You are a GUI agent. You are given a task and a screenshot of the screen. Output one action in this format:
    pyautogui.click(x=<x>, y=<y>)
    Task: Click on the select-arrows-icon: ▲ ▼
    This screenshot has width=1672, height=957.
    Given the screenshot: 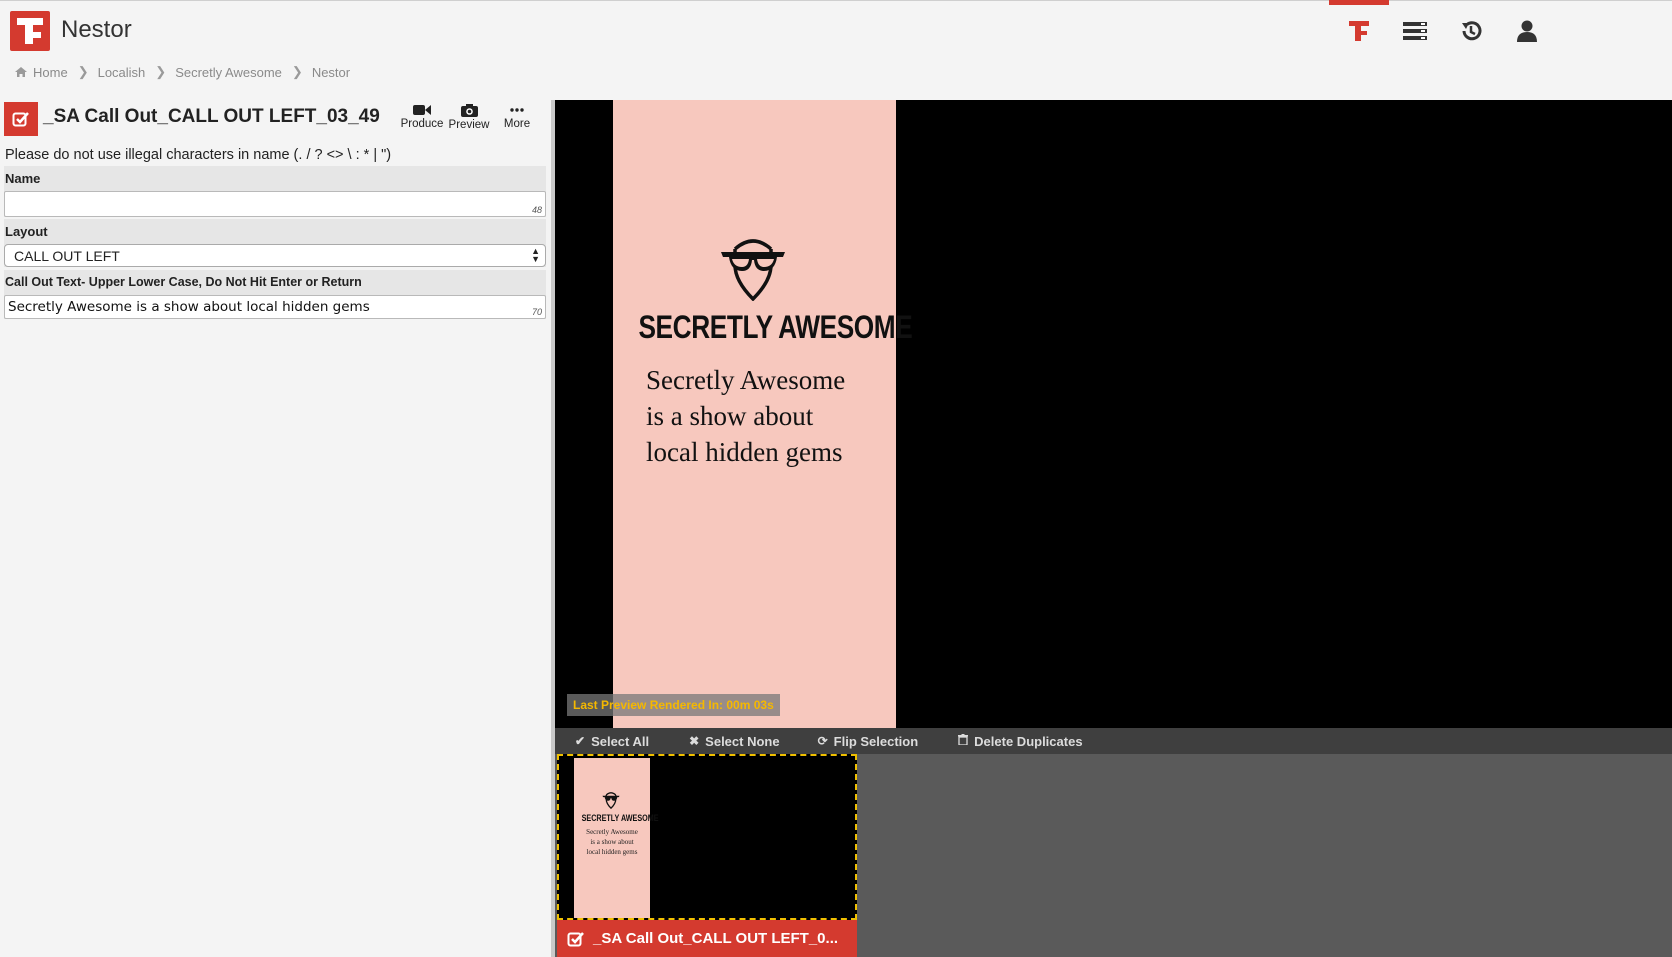 What is the action you would take?
    pyautogui.click(x=535, y=255)
    